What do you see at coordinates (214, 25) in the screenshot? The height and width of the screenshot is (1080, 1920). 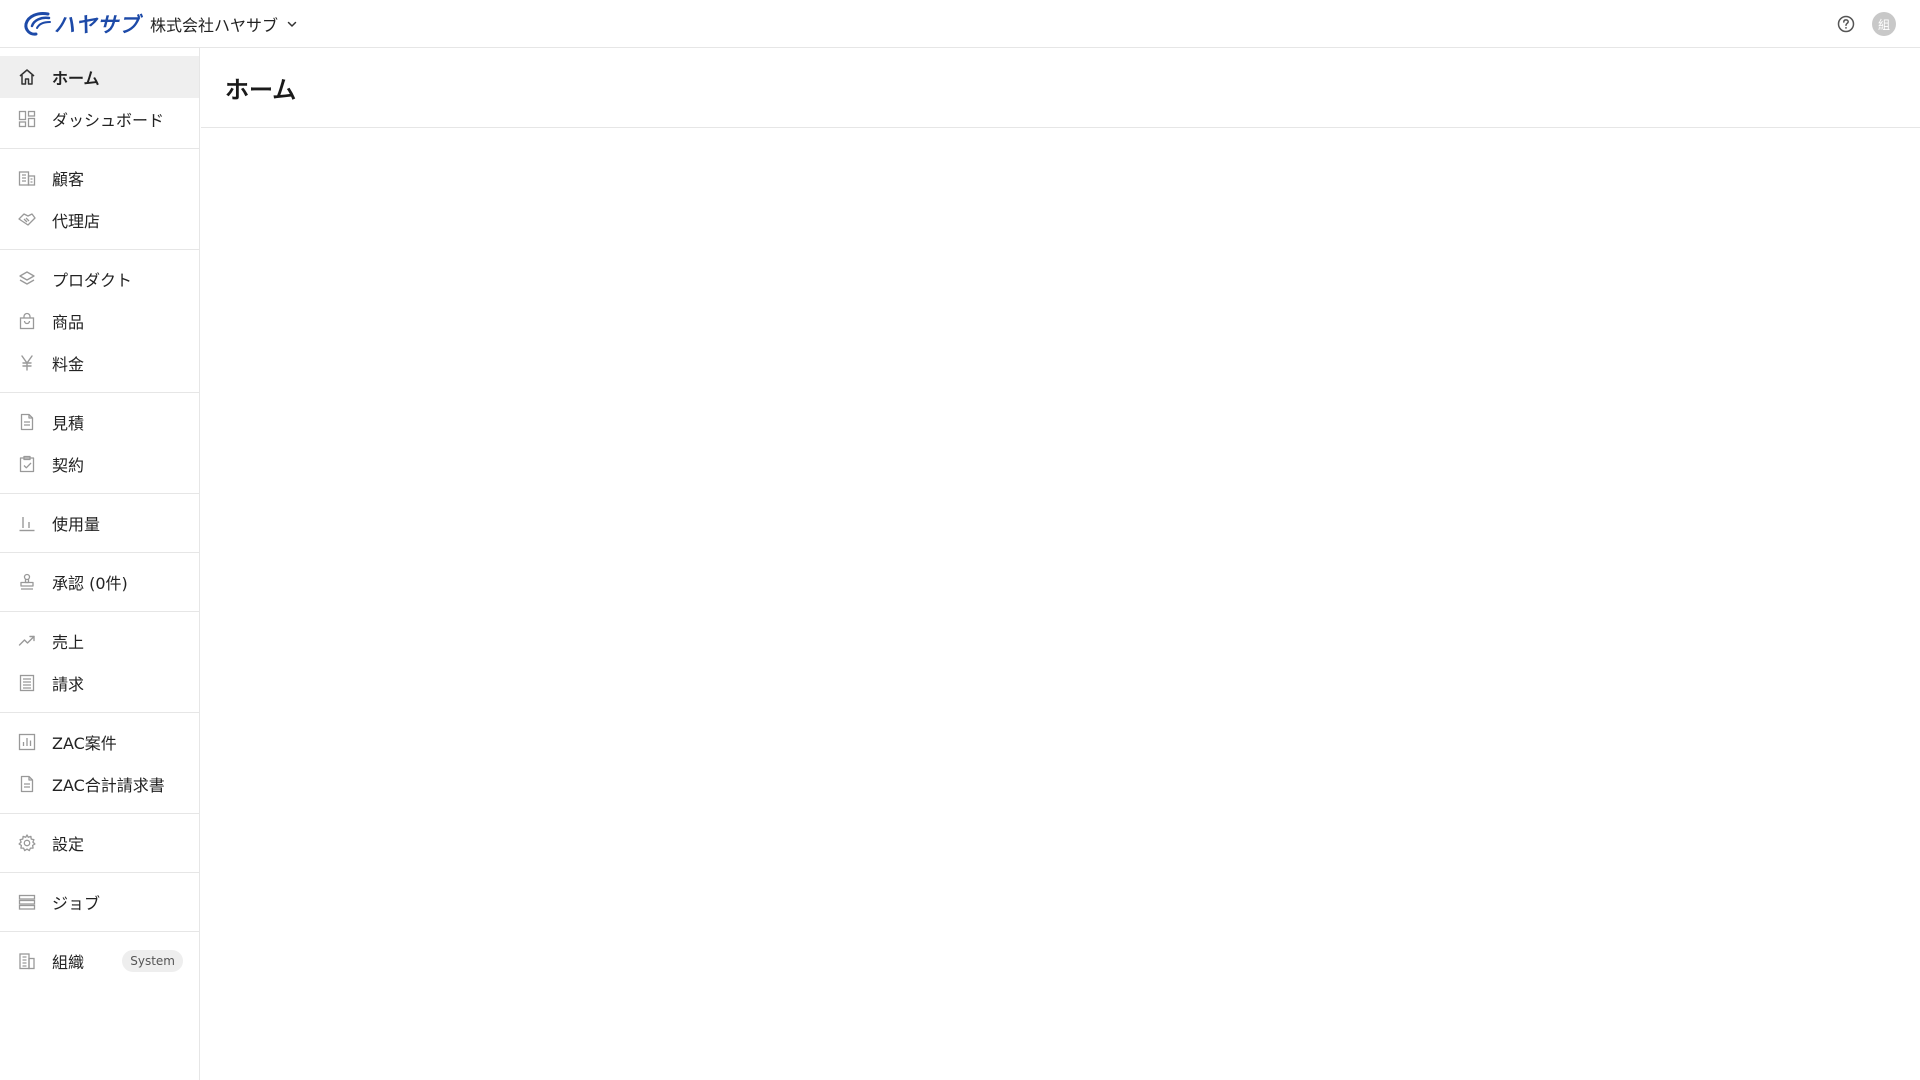 I see `org-name: 株式会社ハヤサブ` at bounding box center [214, 25].